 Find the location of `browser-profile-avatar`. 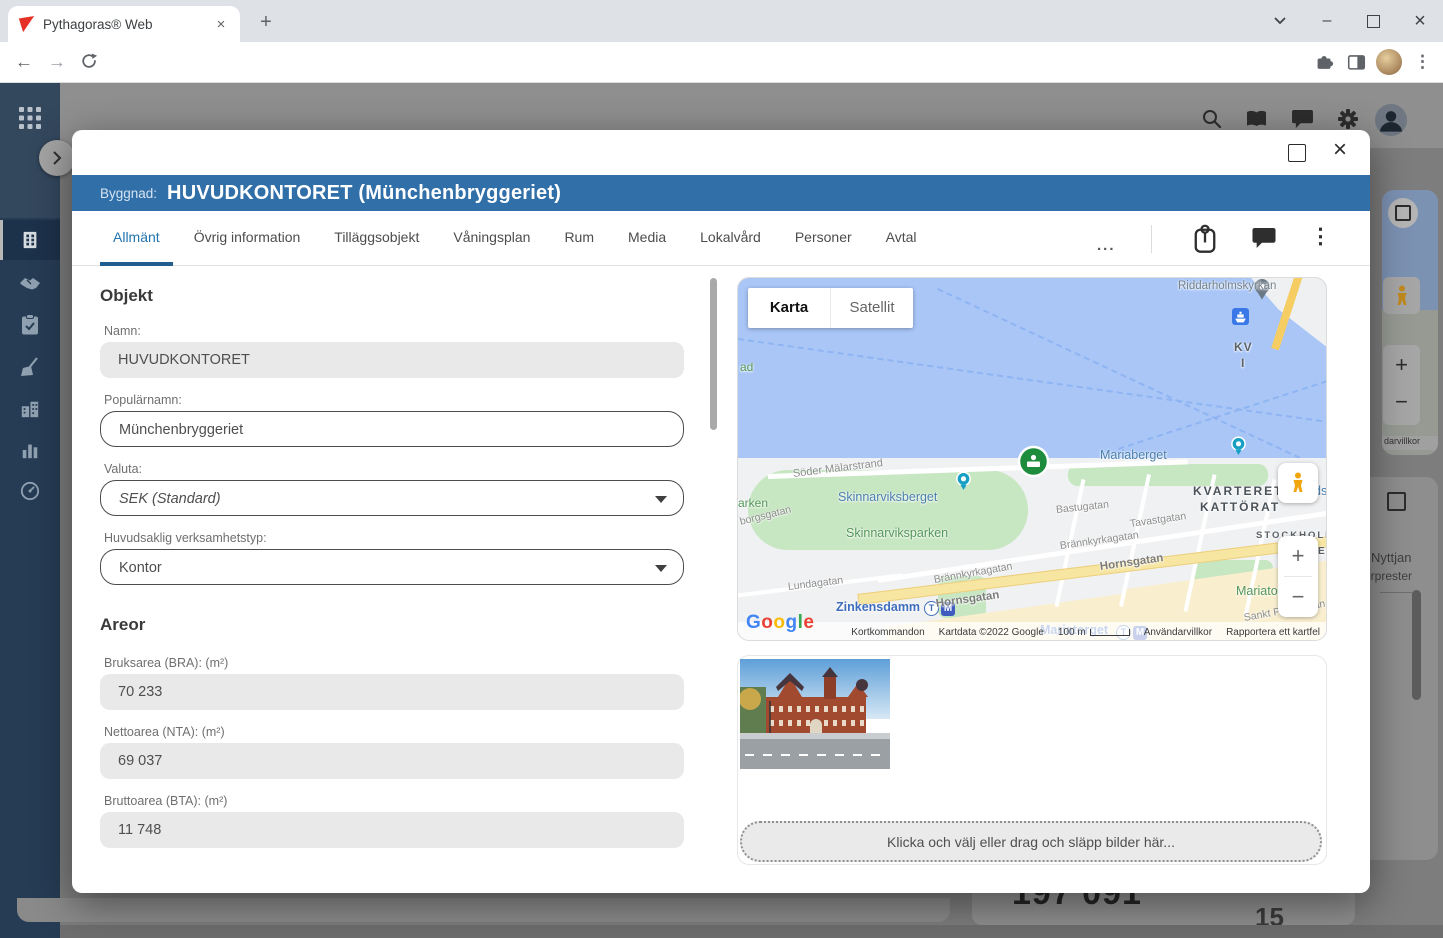

browser-profile-avatar is located at coordinates (1389, 62).